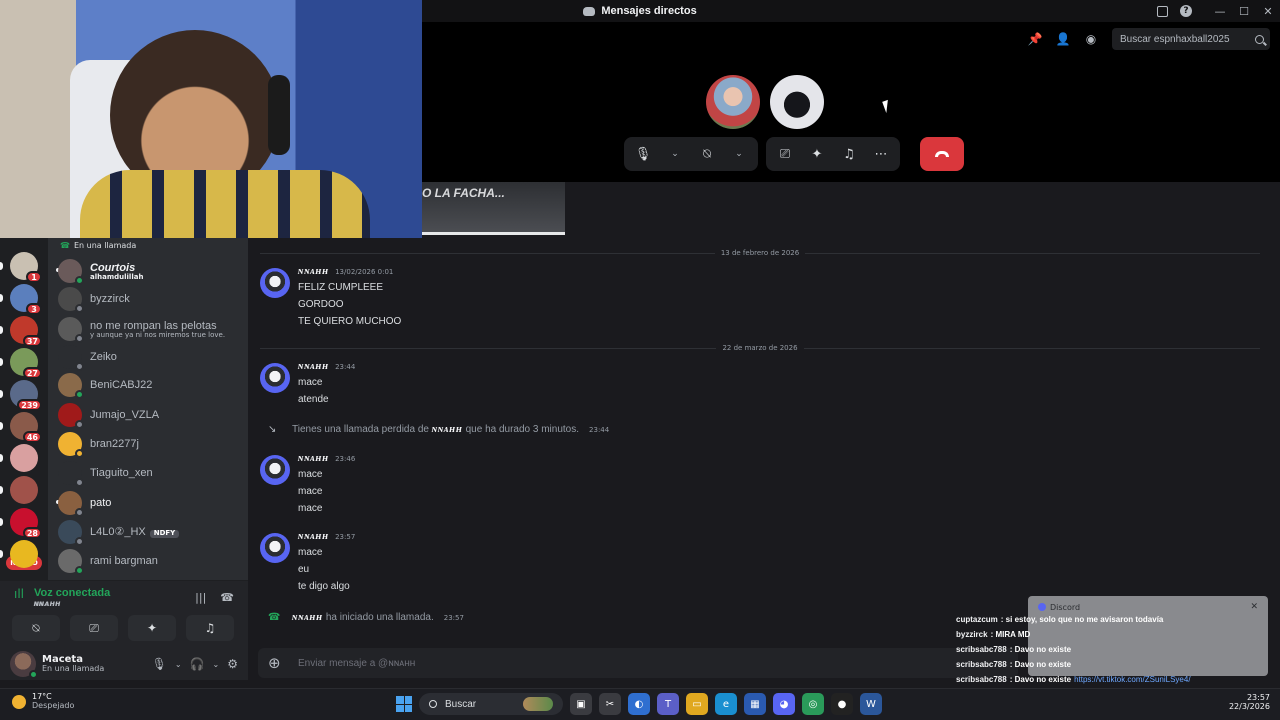 The height and width of the screenshot is (720, 1280). What do you see at coordinates (707, 154) in the screenshot?
I see `camera-off-icon: ⍉` at bounding box center [707, 154].